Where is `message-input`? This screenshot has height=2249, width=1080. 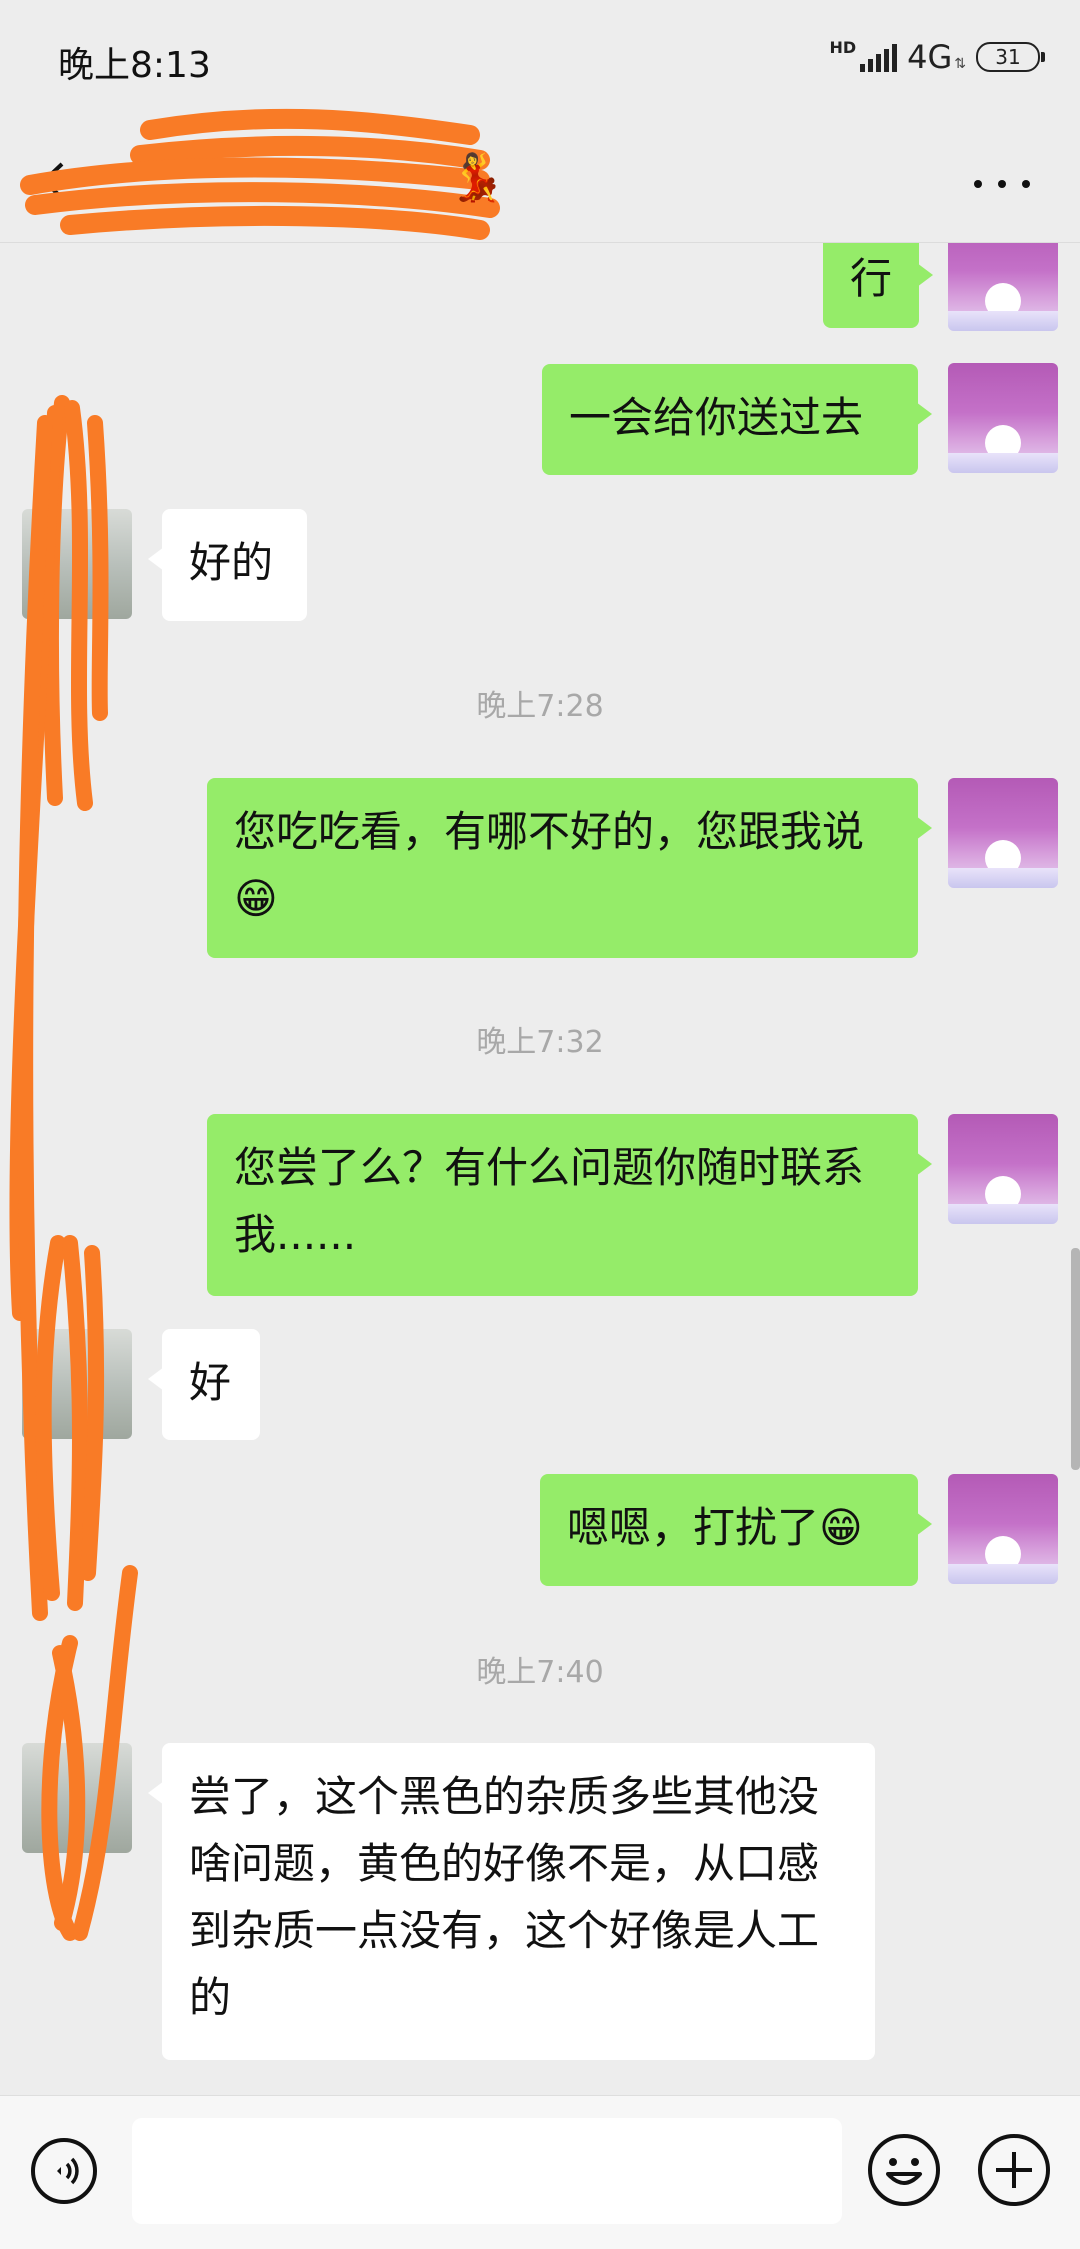
message-input is located at coordinates (487, 2171).